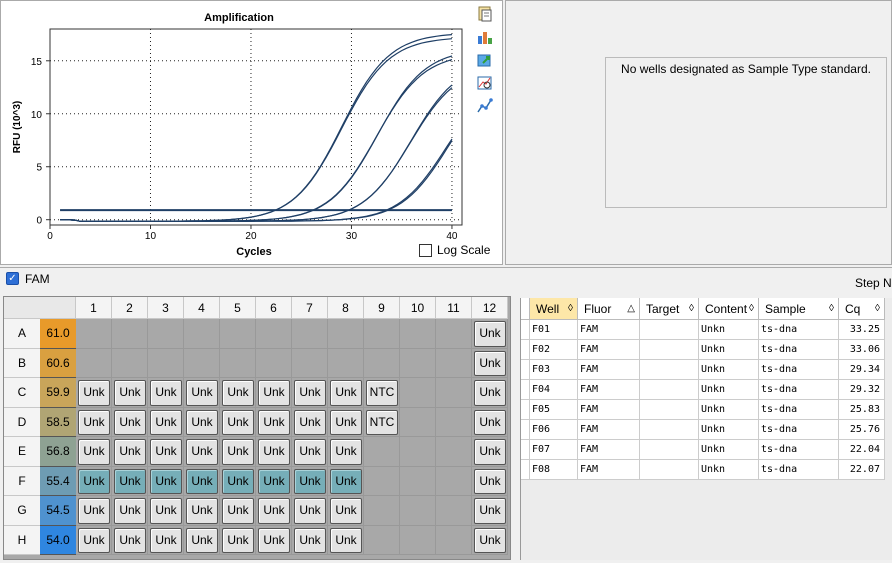 The height and width of the screenshot is (563, 892). Describe the element at coordinates (382, 308) in the screenshot. I see `column-header-9: 9` at that location.